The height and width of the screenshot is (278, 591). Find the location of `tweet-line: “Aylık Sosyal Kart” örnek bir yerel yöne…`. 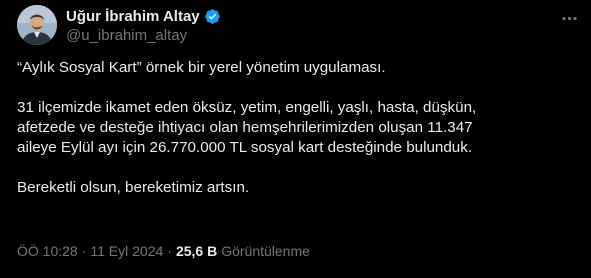

tweet-line: “Aylık Sosyal Kart” örnek bir yerel yöne… is located at coordinates (201, 67).